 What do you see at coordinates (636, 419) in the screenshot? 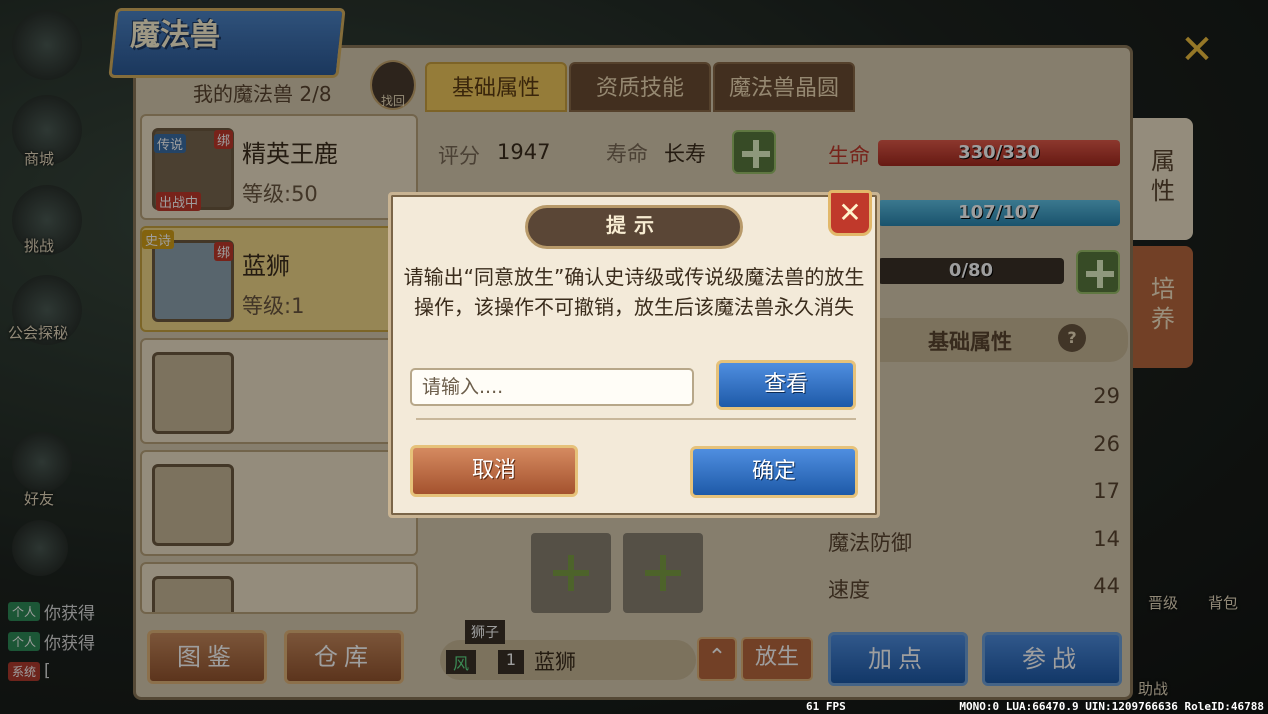
I see `dialog-divider` at bounding box center [636, 419].